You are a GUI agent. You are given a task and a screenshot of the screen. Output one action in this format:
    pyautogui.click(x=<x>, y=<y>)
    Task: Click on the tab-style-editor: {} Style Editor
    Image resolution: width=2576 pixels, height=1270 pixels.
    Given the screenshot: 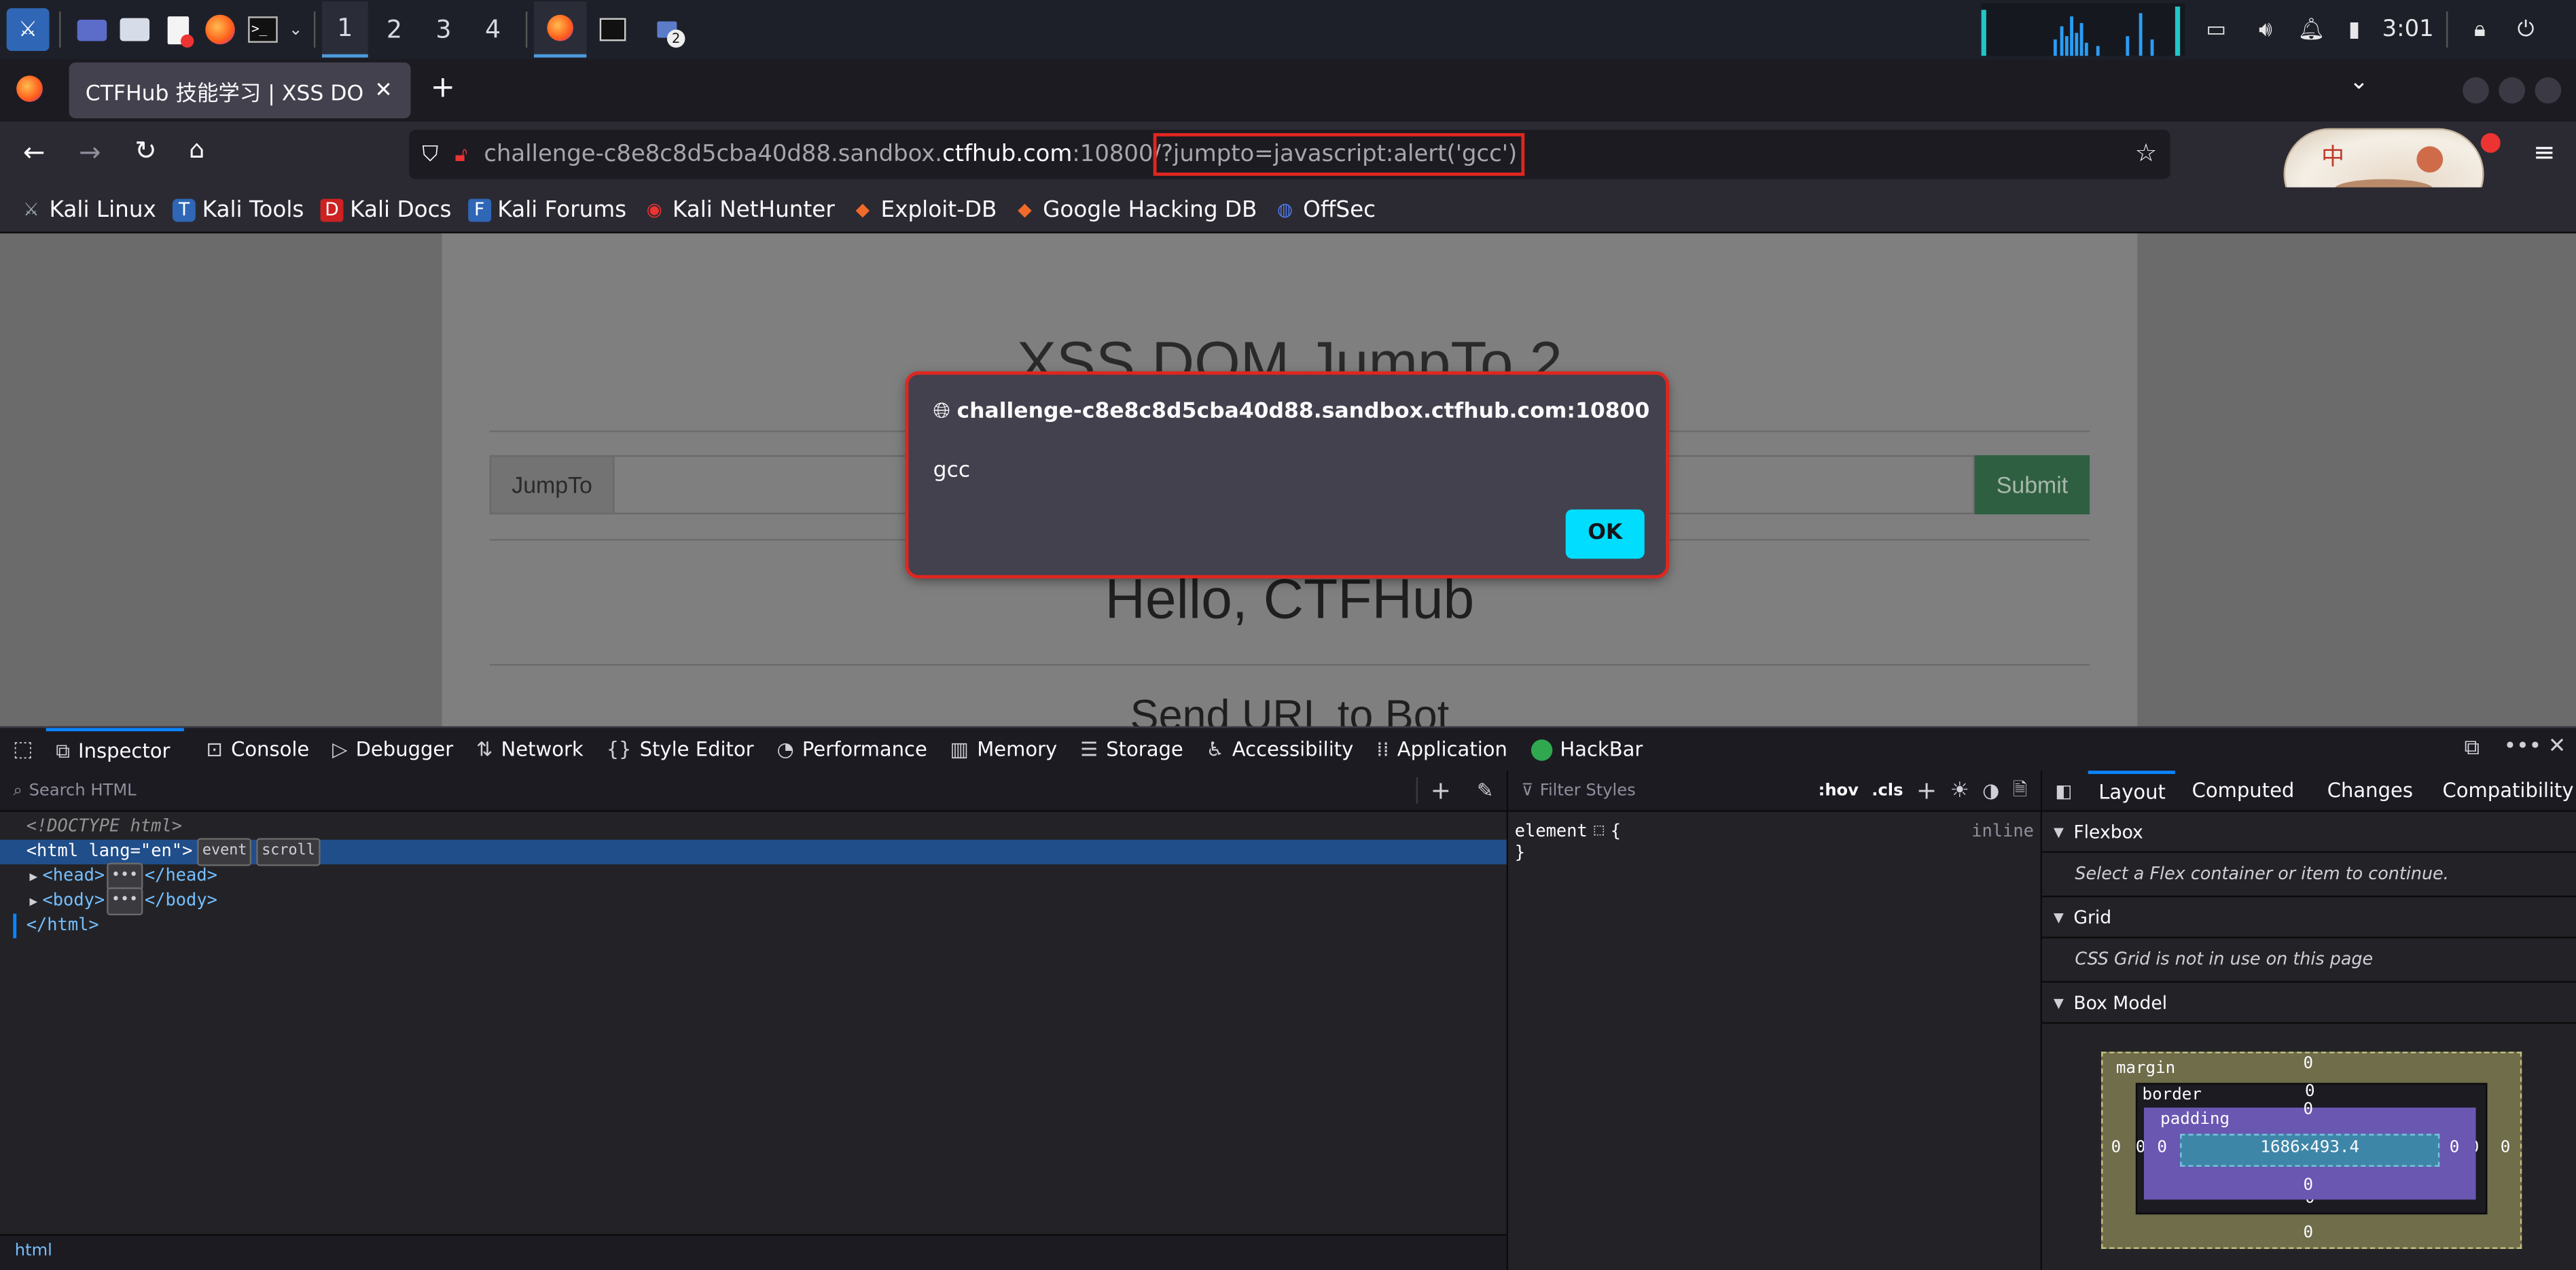 What is the action you would take?
    pyautogui.click(x=680, y=749)
    